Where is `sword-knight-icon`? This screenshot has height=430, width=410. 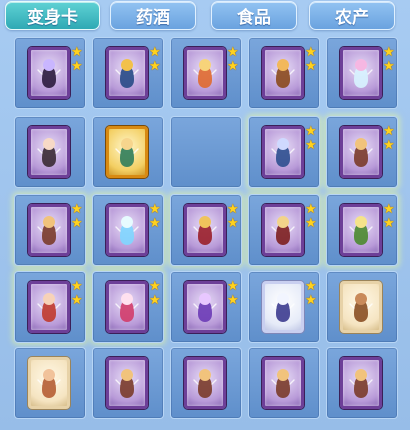 sword-knight-icon is located at coordinates (283, 307).